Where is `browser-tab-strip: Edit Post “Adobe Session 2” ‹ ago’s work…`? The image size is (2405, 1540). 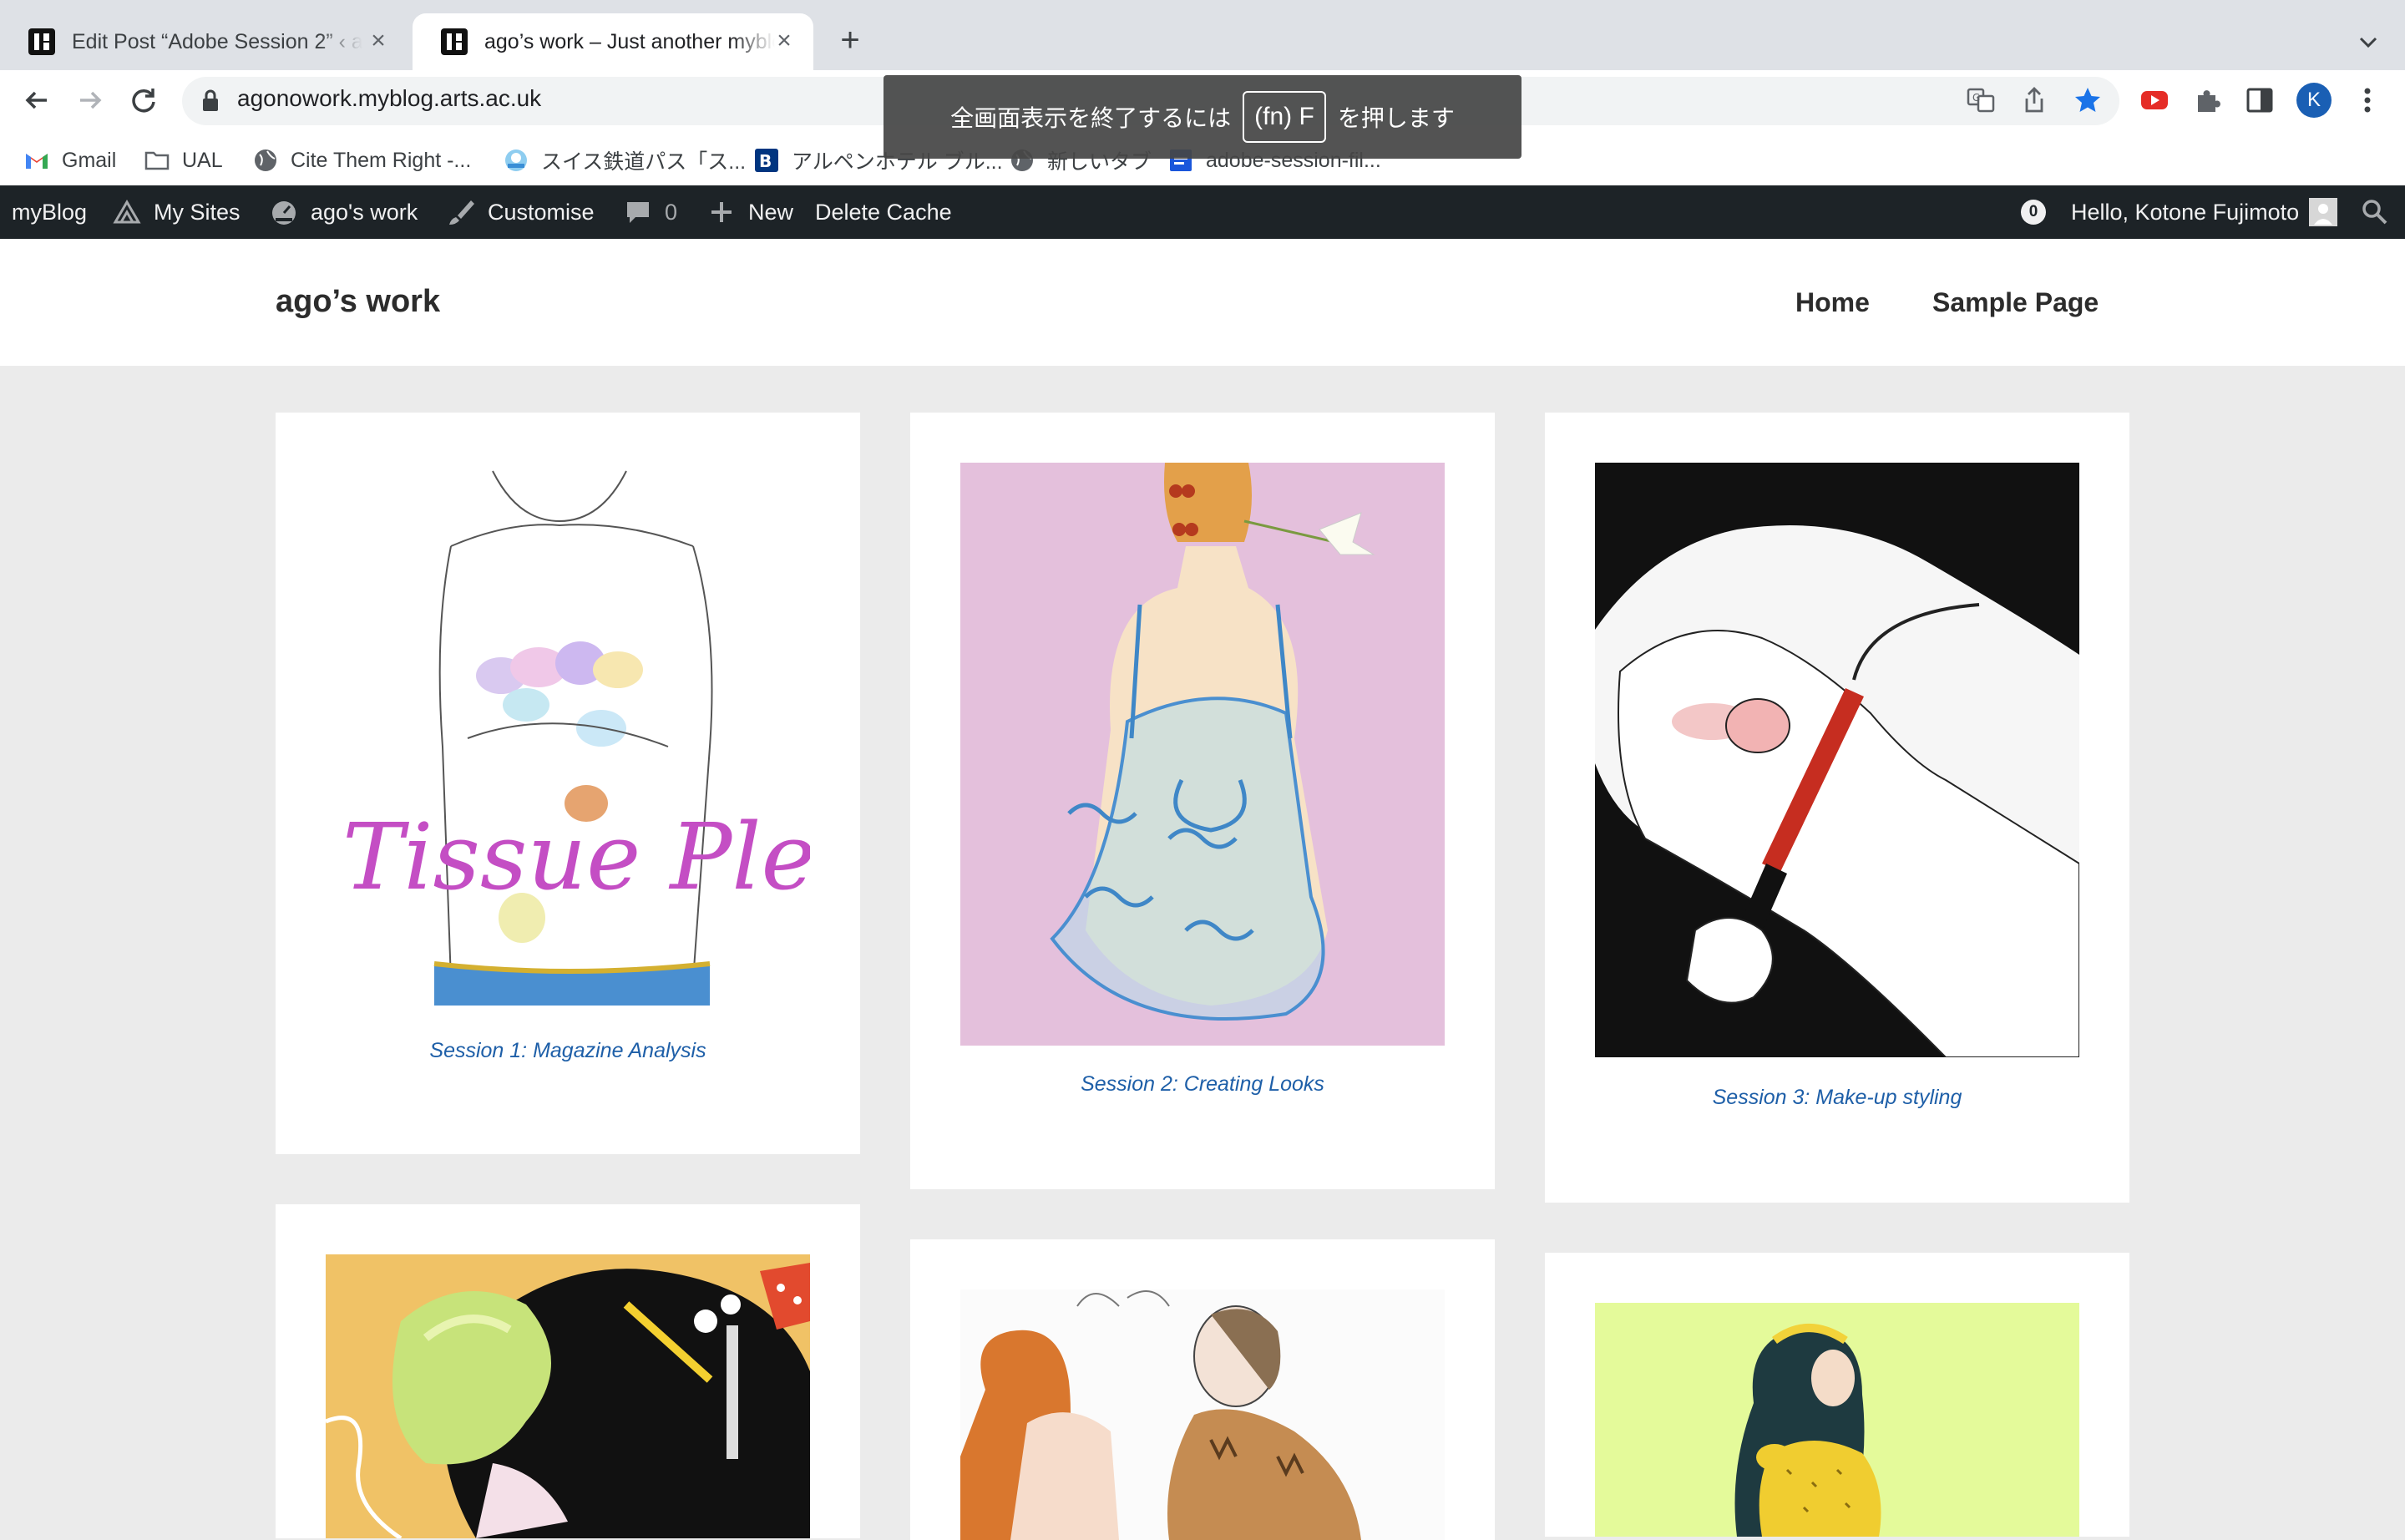
browser-tab-strip: Edit Post “Adobe Session 2” ‹ ago’s work… is located at coordinates (1202, 35).